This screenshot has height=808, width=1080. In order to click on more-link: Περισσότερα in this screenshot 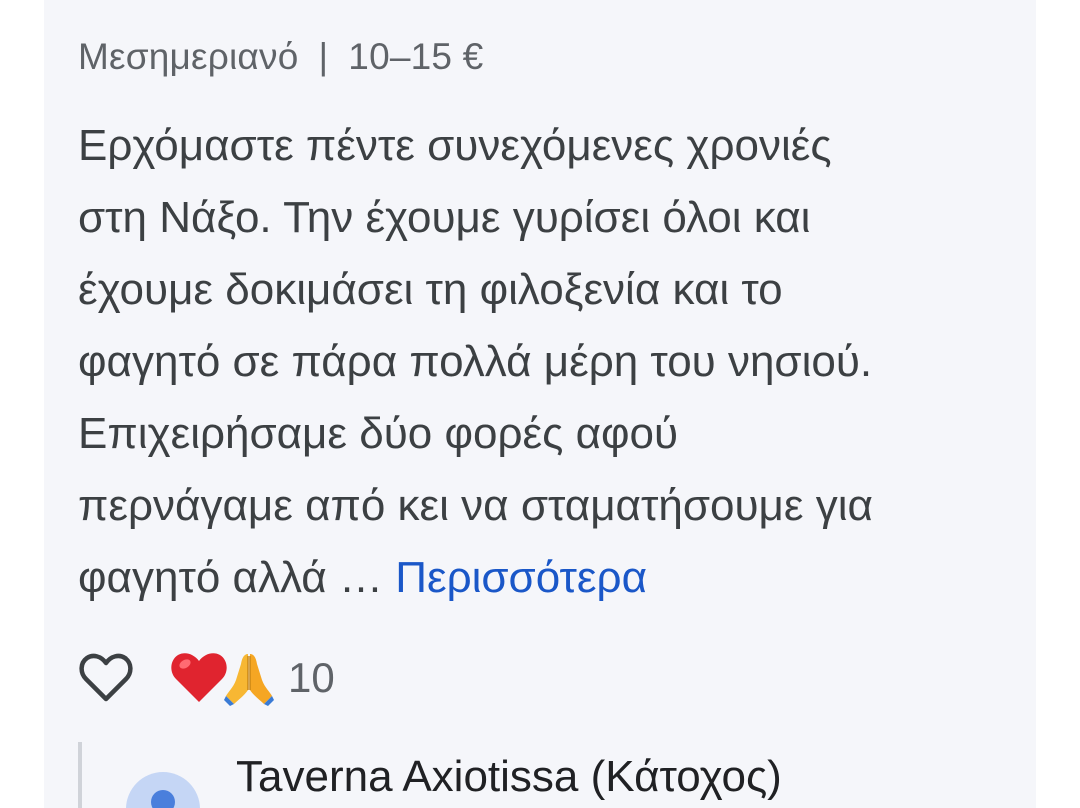, I will do `click(521, 577)`.